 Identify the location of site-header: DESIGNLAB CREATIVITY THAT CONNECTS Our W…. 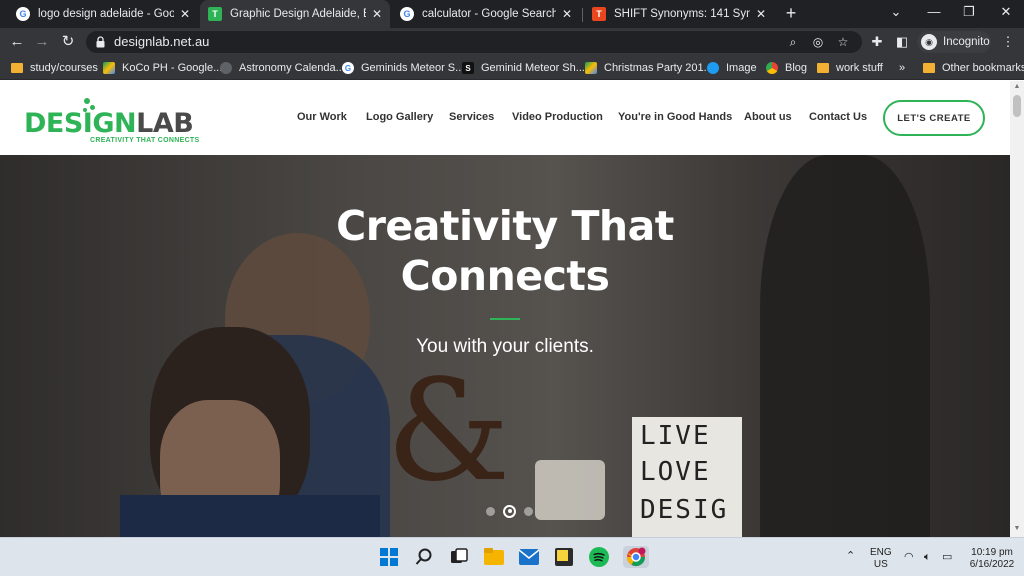
(505, 118).